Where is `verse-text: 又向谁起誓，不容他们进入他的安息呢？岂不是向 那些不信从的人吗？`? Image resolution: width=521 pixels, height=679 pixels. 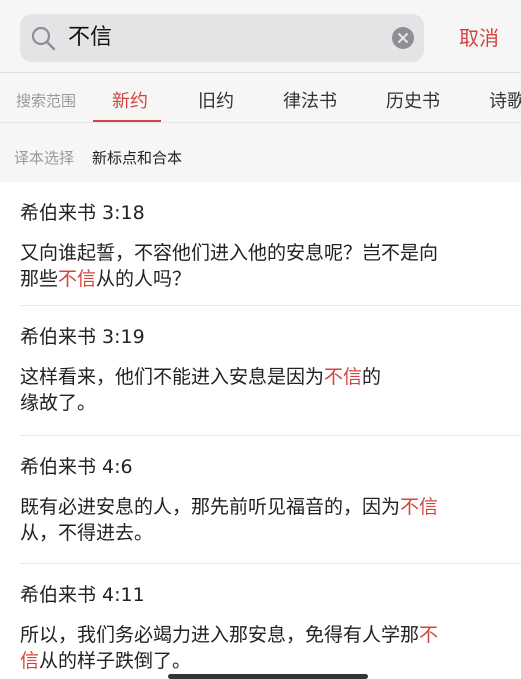 verse-text: 又向谁起誓，不容他们进入他的安息呢？岂不是向 那些不信从的人吗？ is located at coordinates (229, 266).